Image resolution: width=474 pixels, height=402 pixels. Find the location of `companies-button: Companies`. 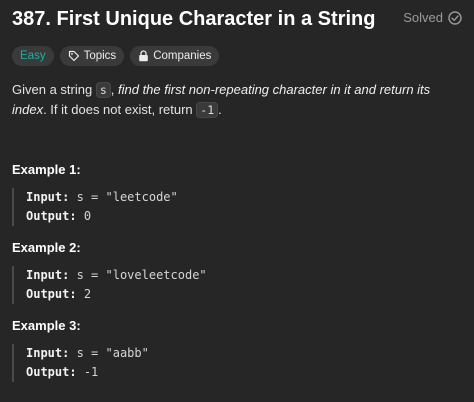

companies-button: Companies is located at coordinates (175, 56).